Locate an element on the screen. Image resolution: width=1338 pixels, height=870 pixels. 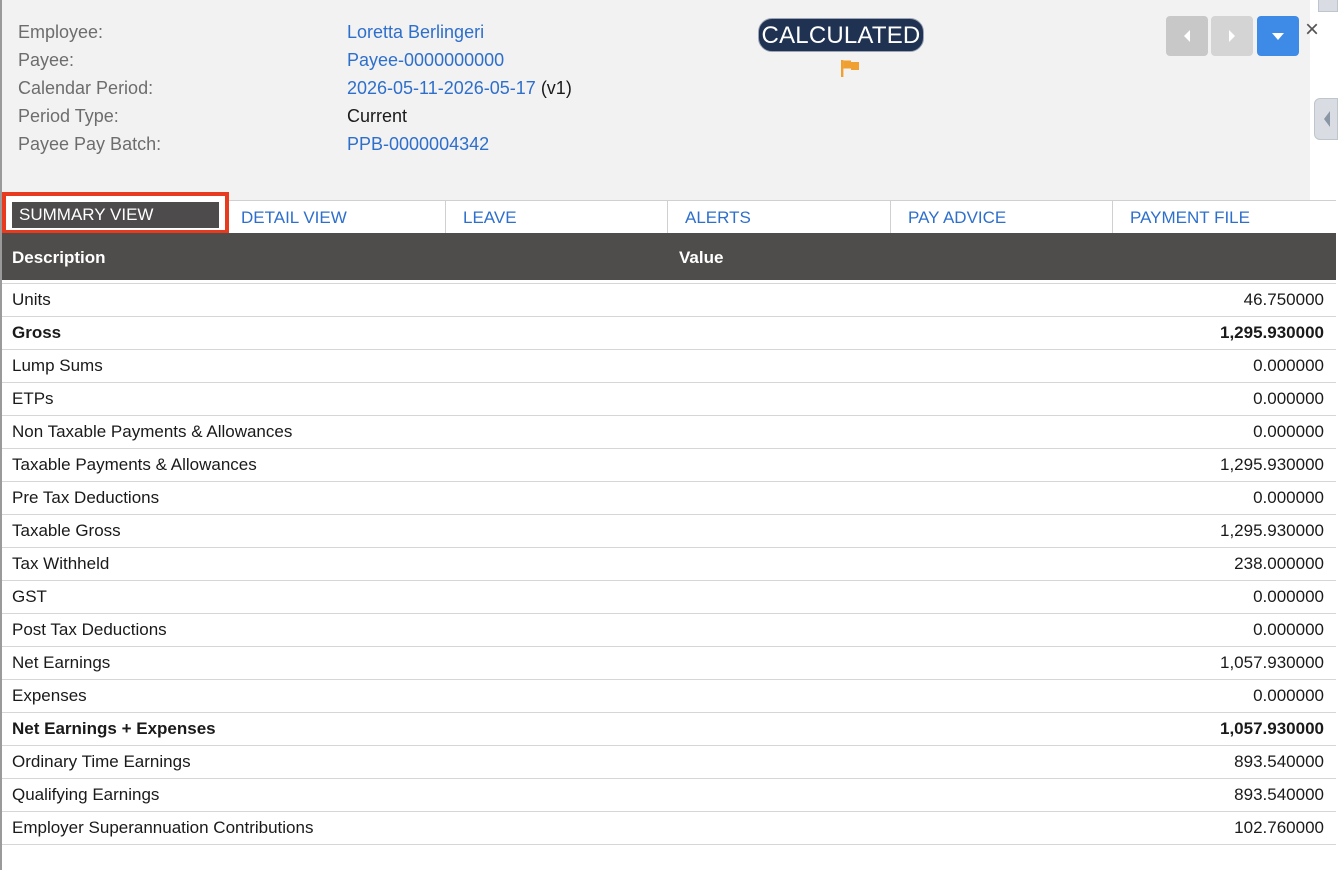
tab-pay-advice: PAY ADVICE is located at coordinates (1002, 217).